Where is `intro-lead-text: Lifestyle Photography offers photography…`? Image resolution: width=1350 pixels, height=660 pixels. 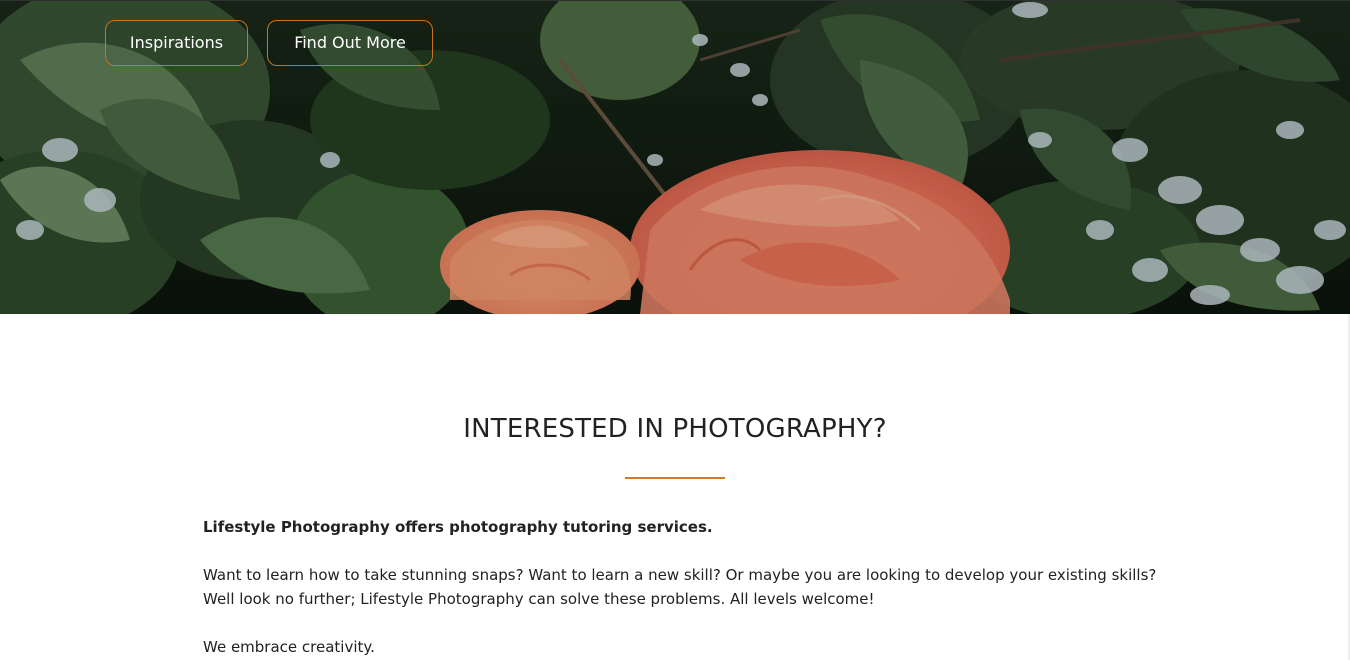 intro-lead-text: Lifestyle Photography offers photography… is located at coordinates (458, 527).